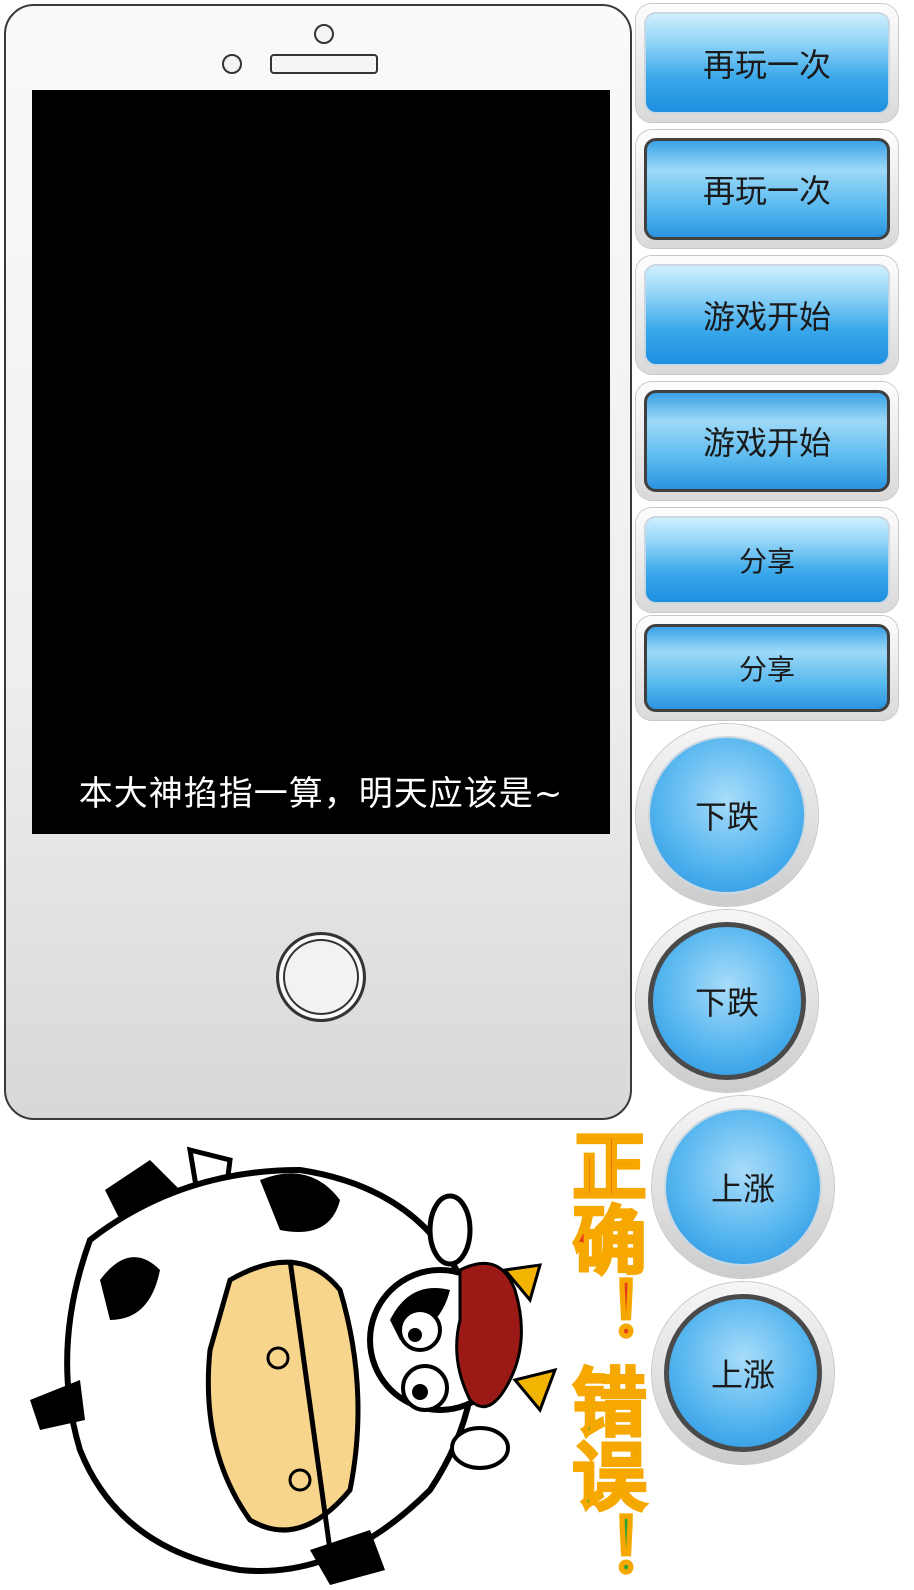  I want to click on home-button, so click(321, 977).